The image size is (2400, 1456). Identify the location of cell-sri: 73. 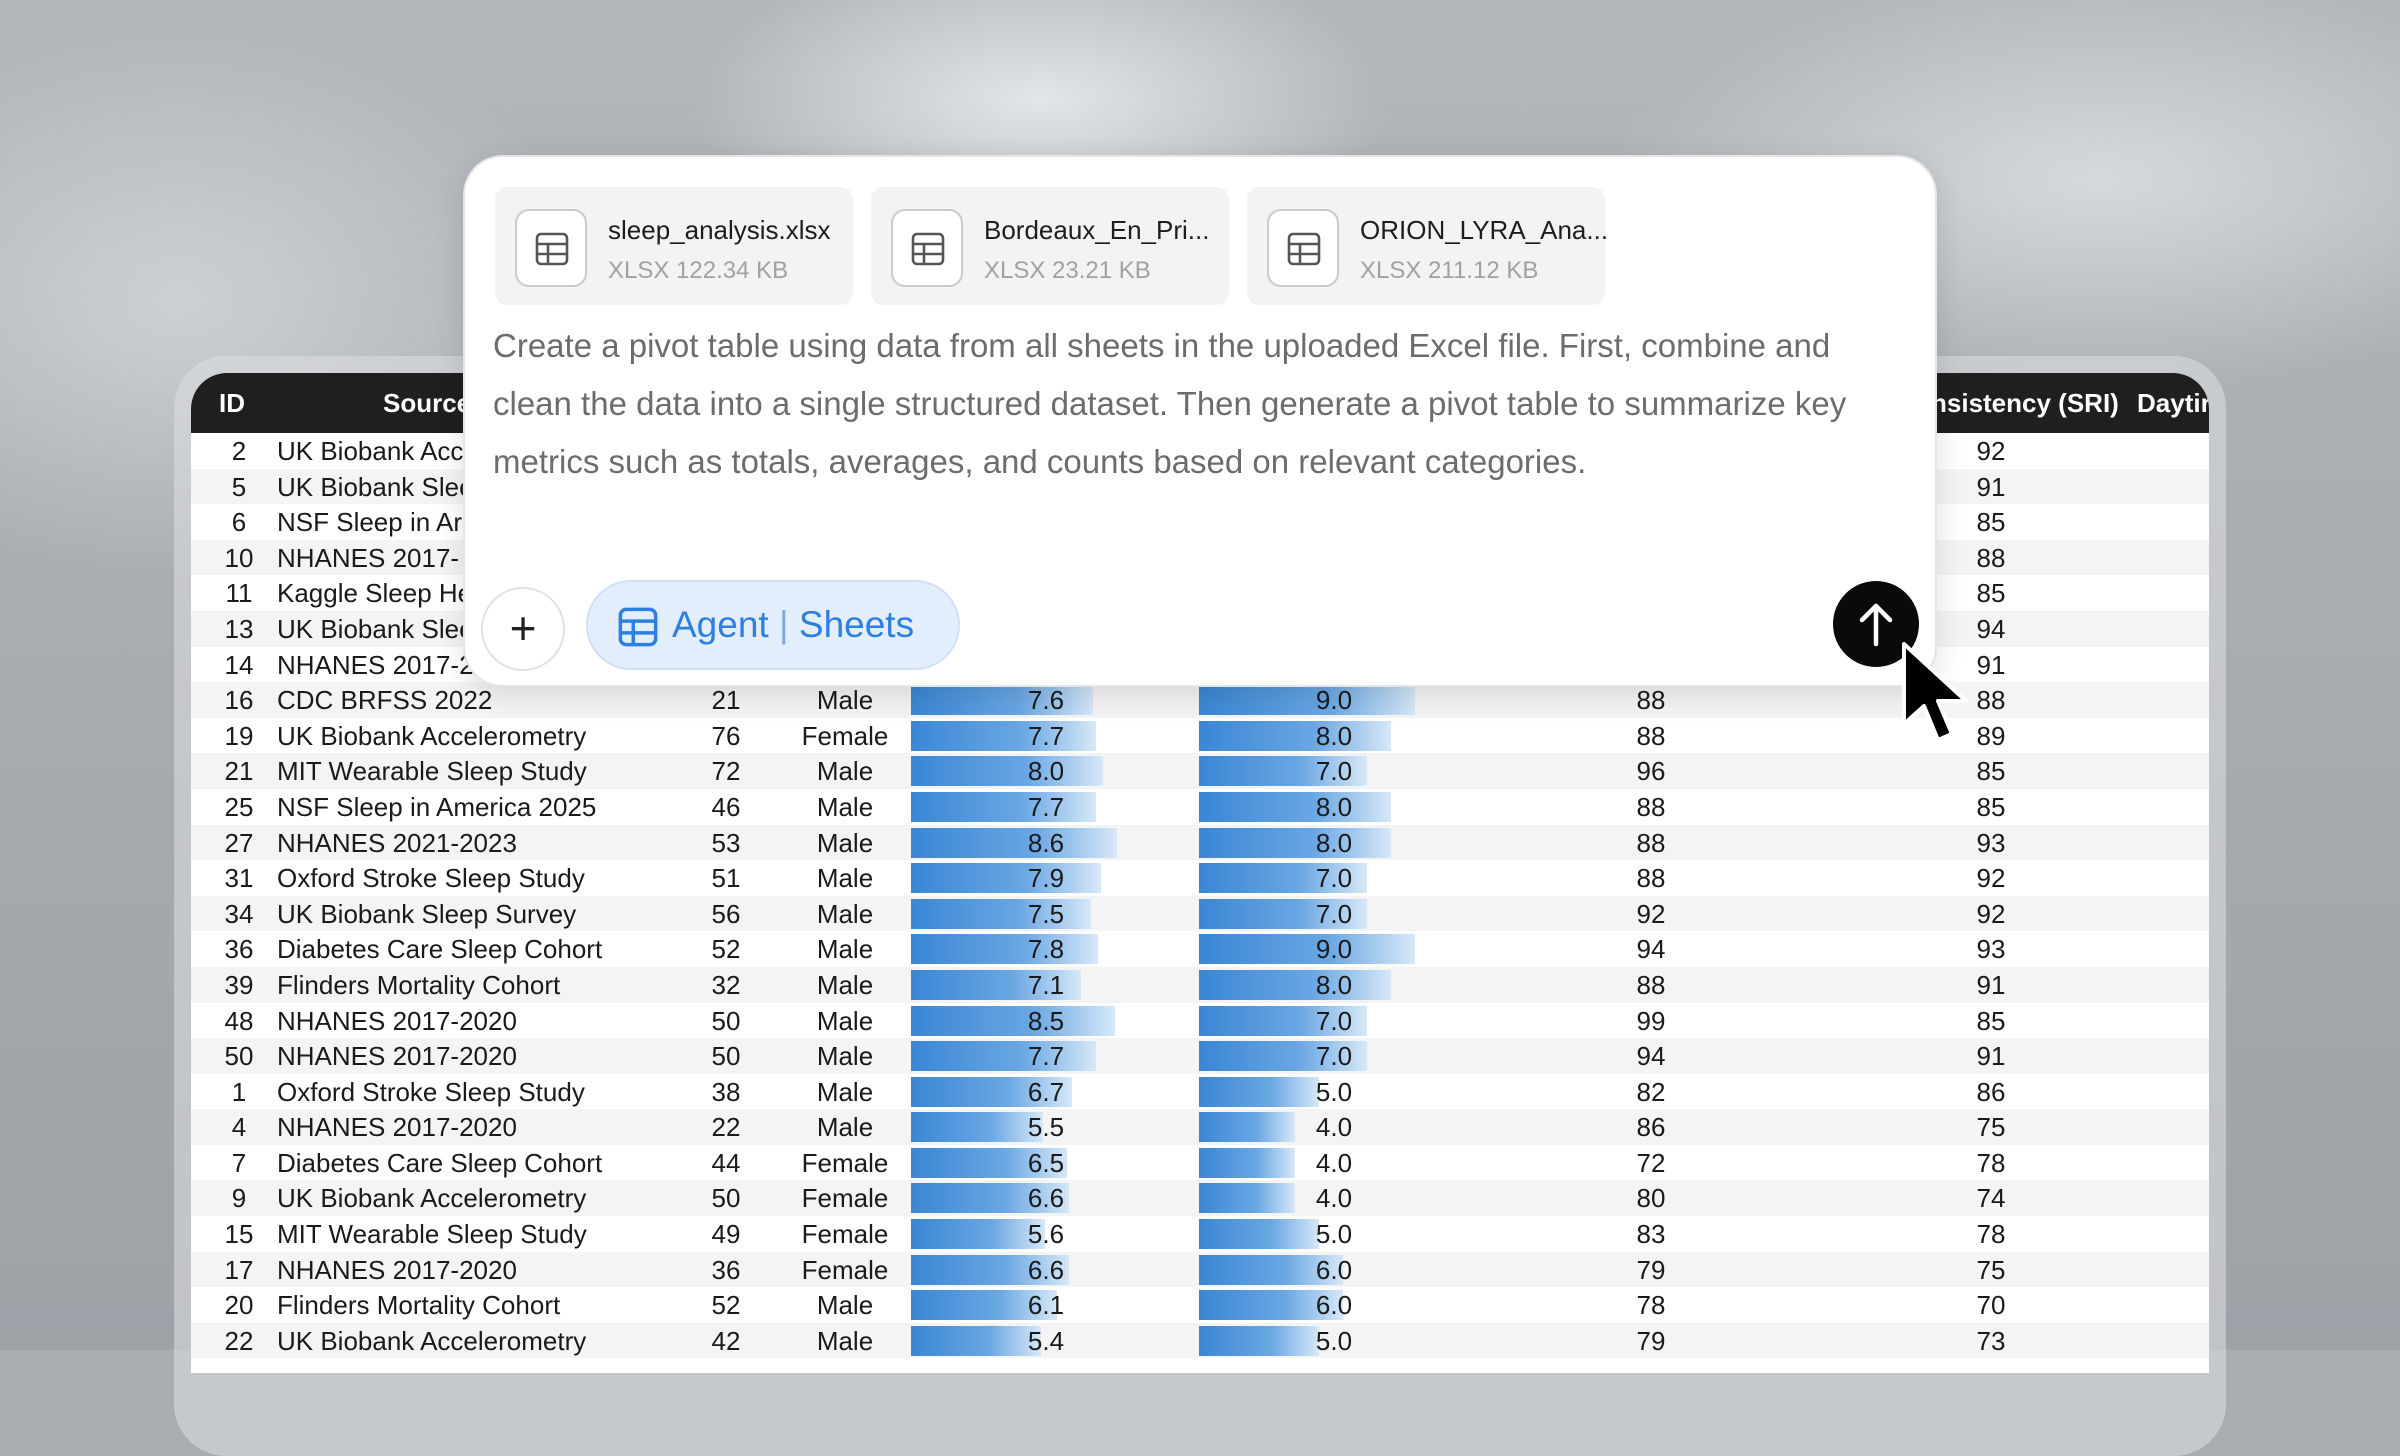
(1991, 1341).